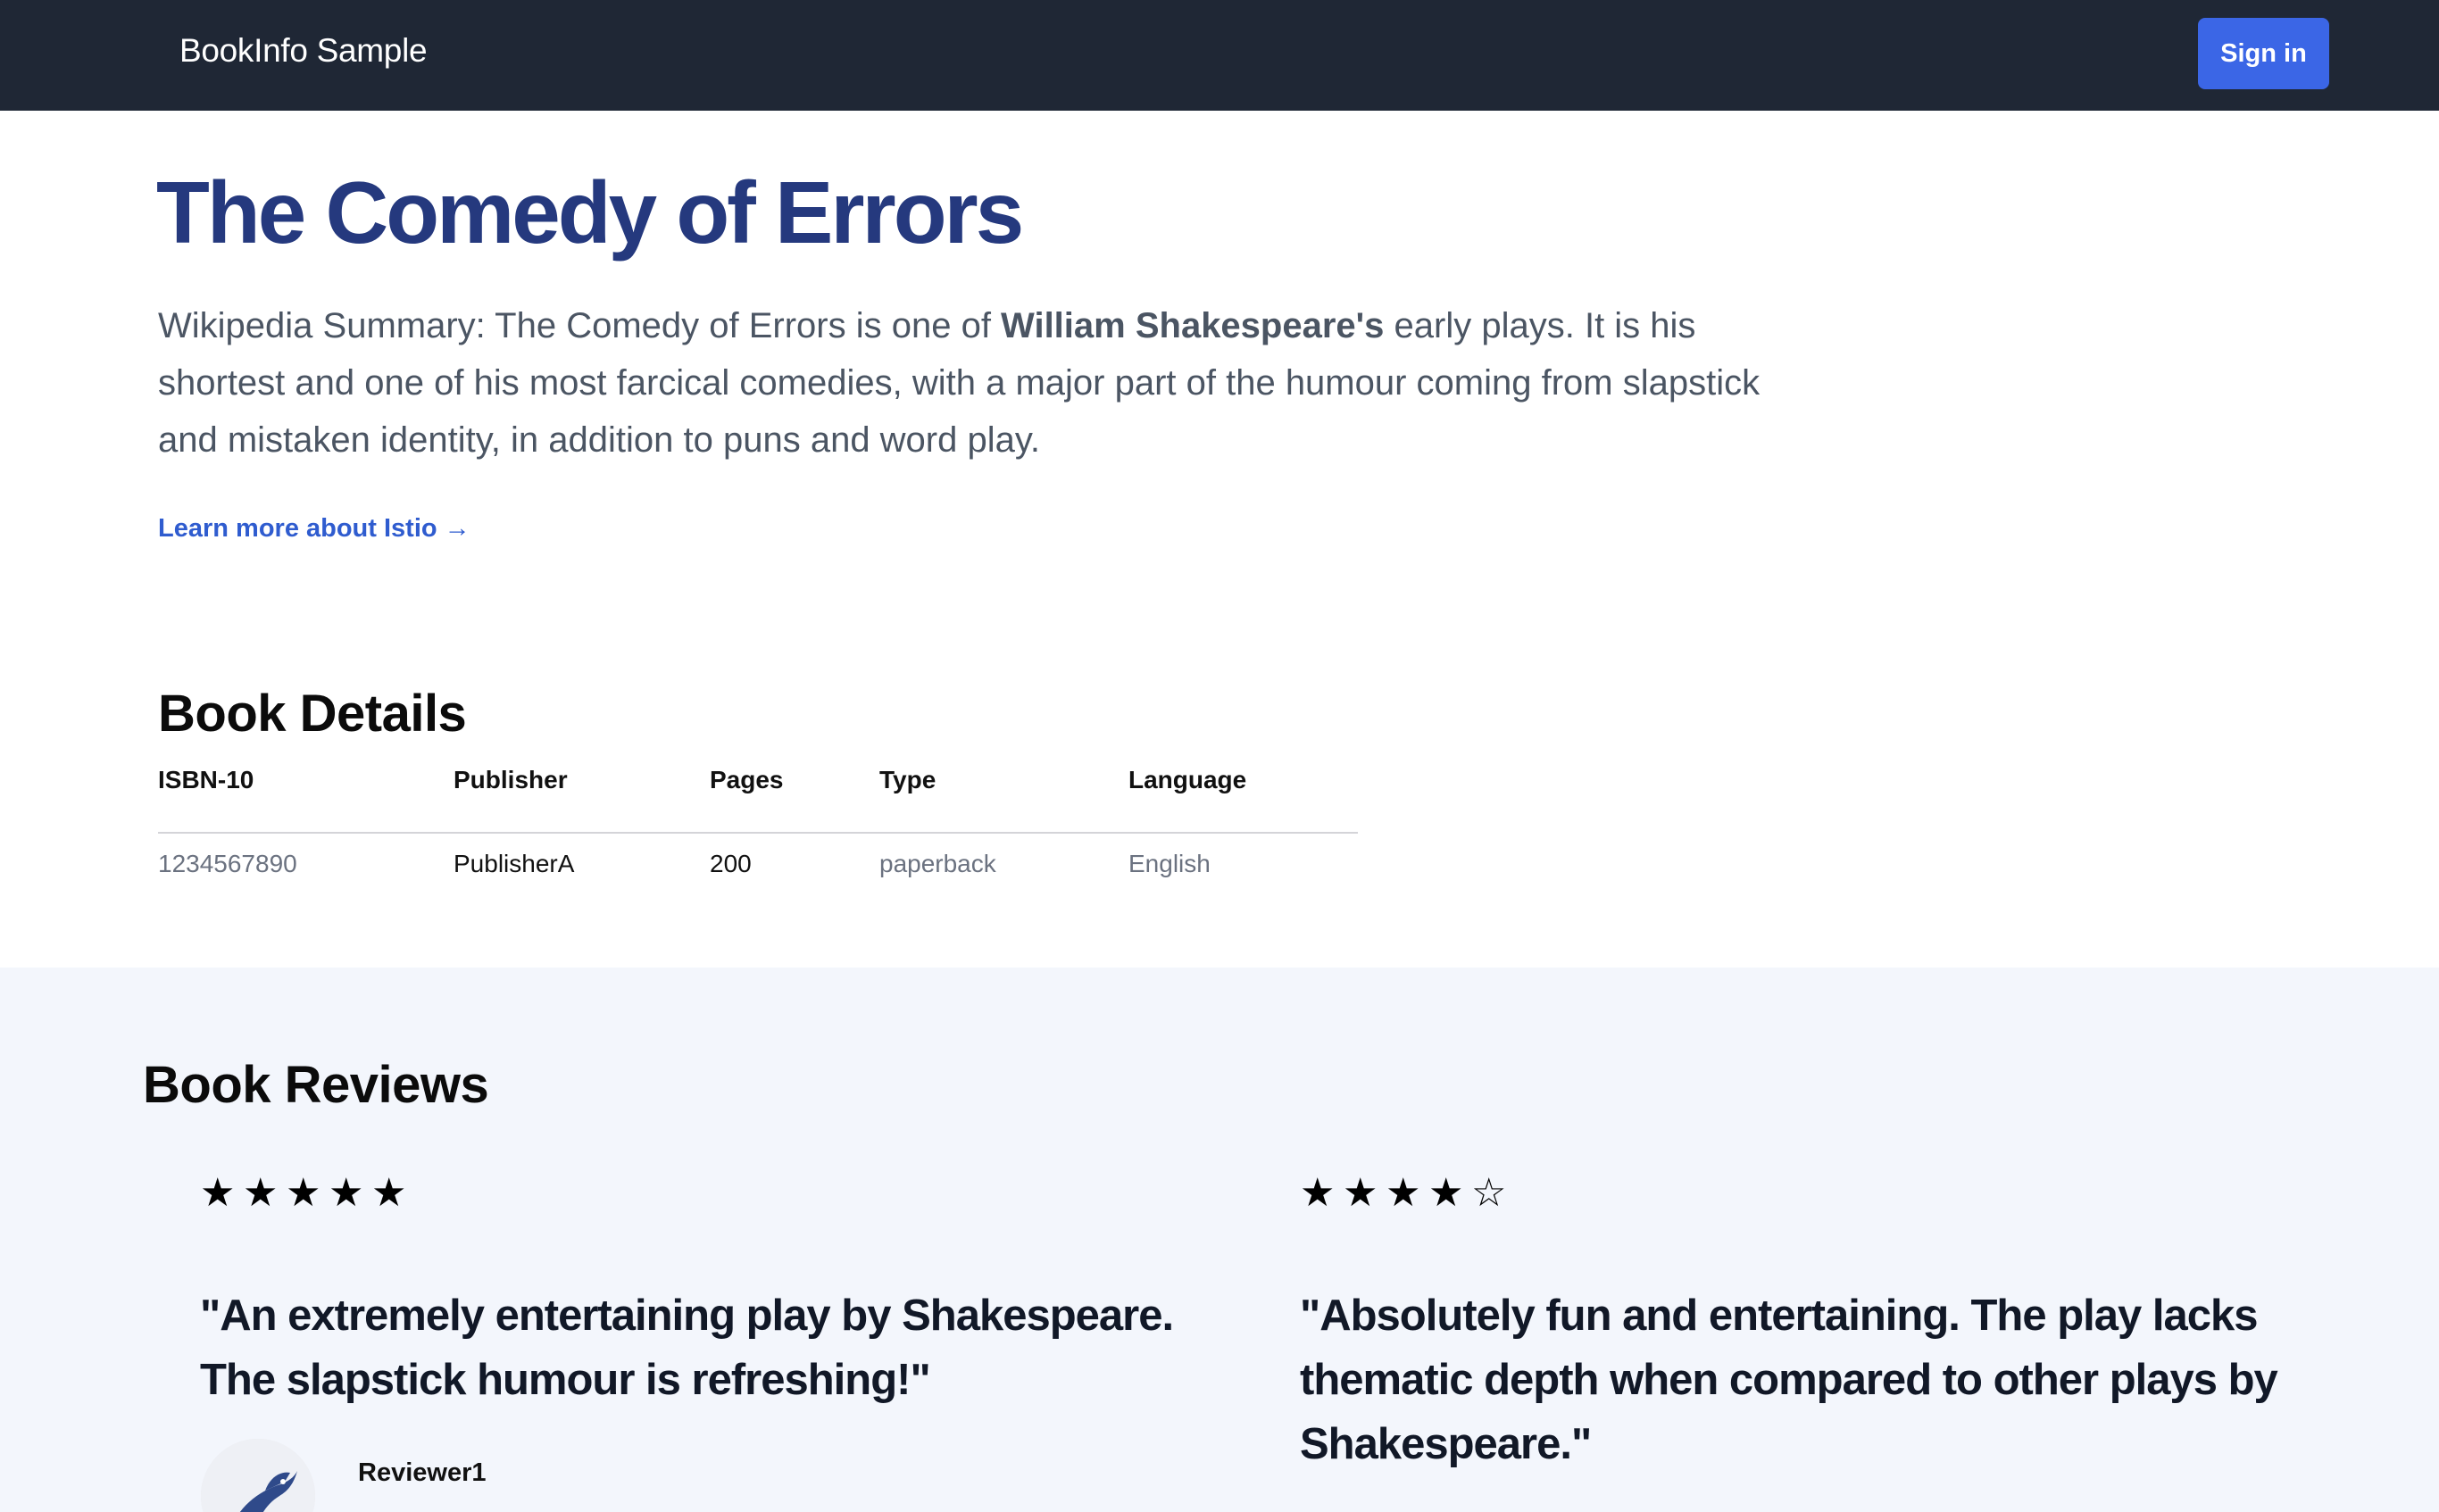 Image resolution: width=2439 pixels, height=1512 pixels. What do you see at coordinates (422, 1472) in the screenshot?
I see `reviewer-name: Reviewer1` at bounding box center [422, 1472].